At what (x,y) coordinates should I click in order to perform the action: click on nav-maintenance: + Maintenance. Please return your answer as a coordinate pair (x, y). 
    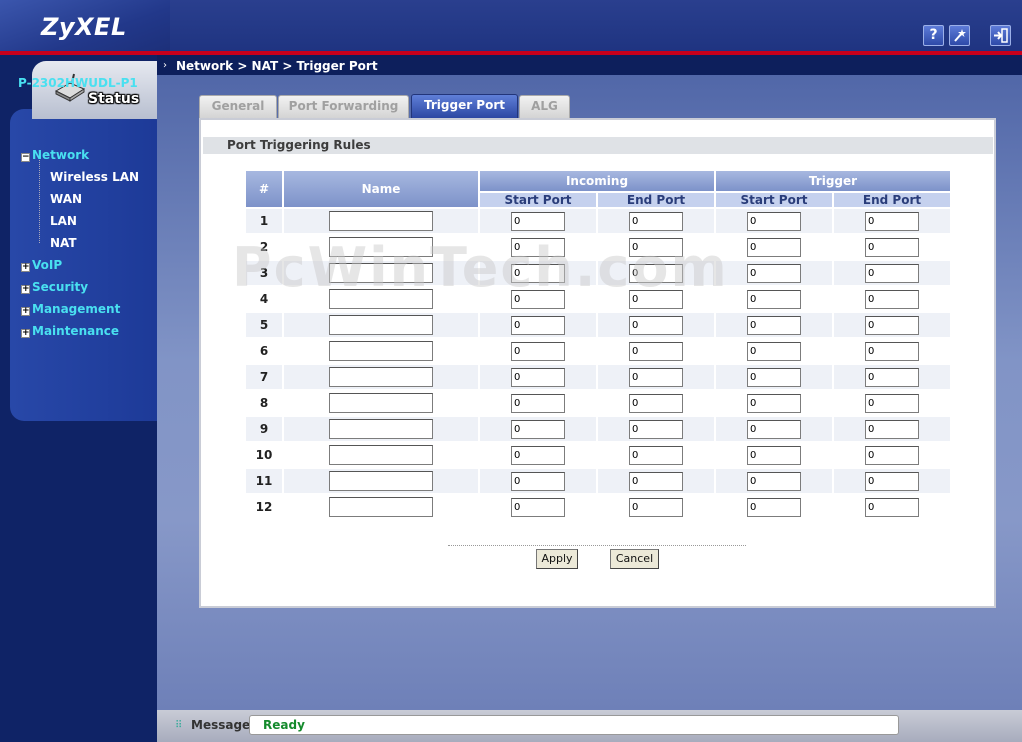
    Looking at the image, I should click on (70, 331).